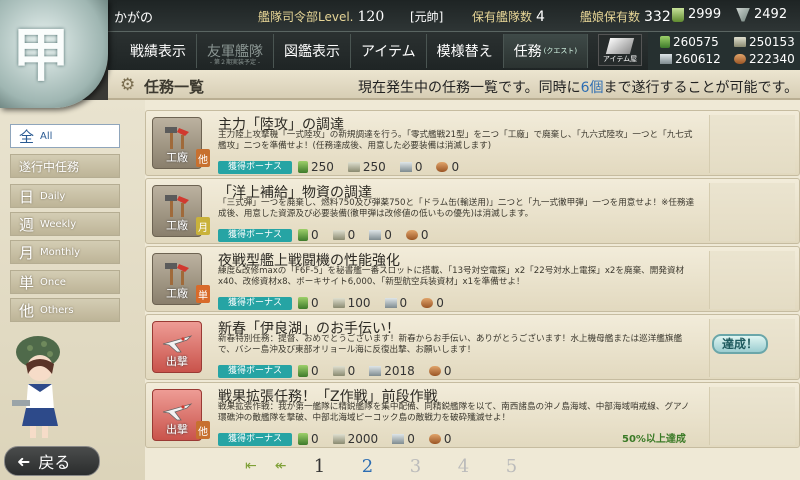  Describe the element at coordinates (24, 461) in the screenshot. I see `back-arrow-icon: ➜` at that location.